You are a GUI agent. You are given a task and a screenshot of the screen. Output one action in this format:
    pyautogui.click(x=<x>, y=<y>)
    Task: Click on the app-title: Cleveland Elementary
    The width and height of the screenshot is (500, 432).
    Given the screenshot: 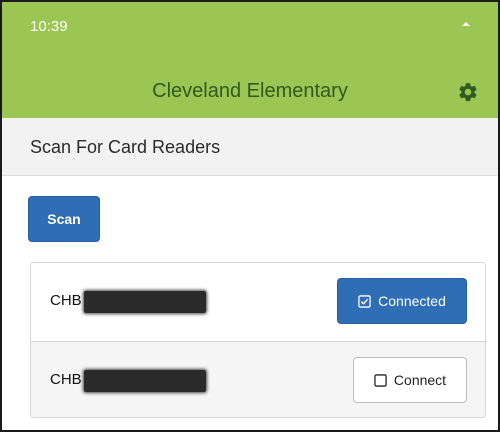 What is the action you would take?
    pyautogui.click(x=250, y=91)
    